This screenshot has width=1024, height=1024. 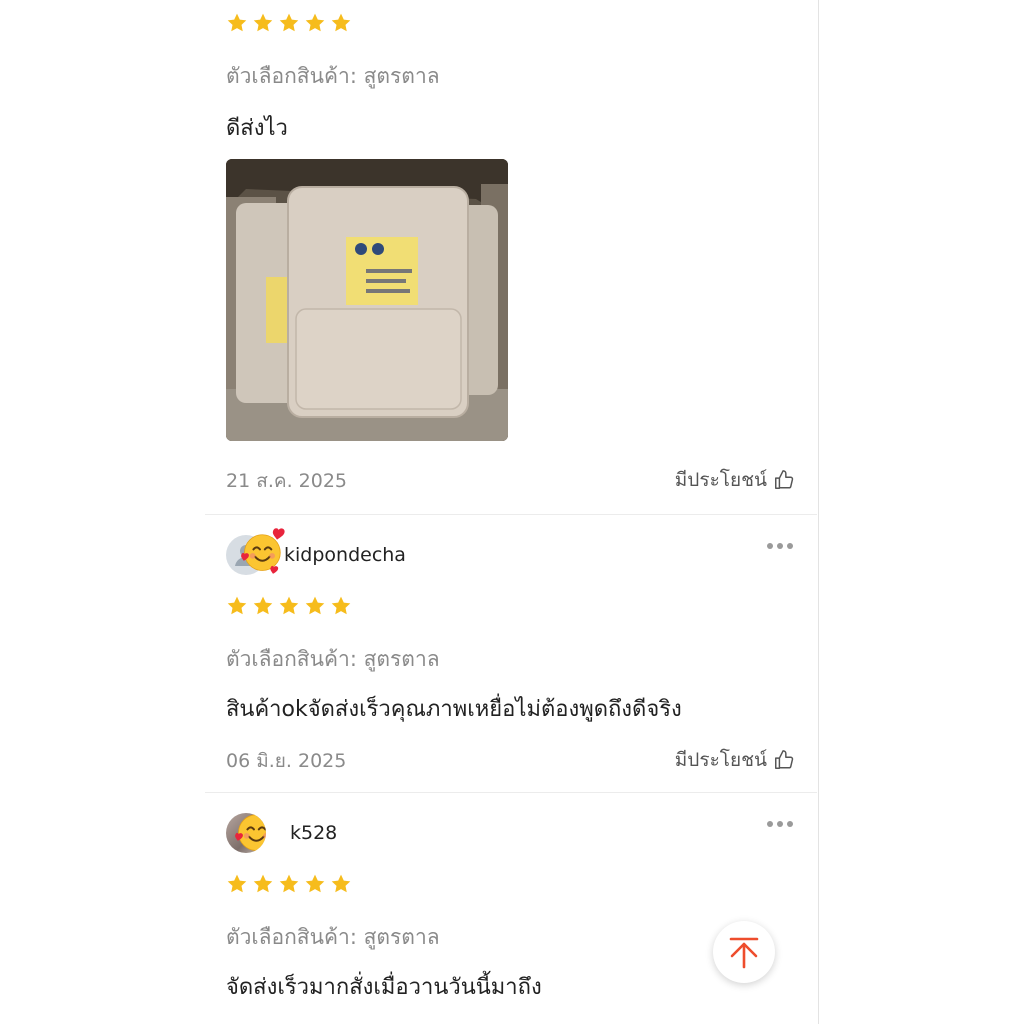 What do you see at coordinates (286, 481) in the screenshot?
I see `review-date: 21 ส.ค. 2025` at bounding box center [286, 481].